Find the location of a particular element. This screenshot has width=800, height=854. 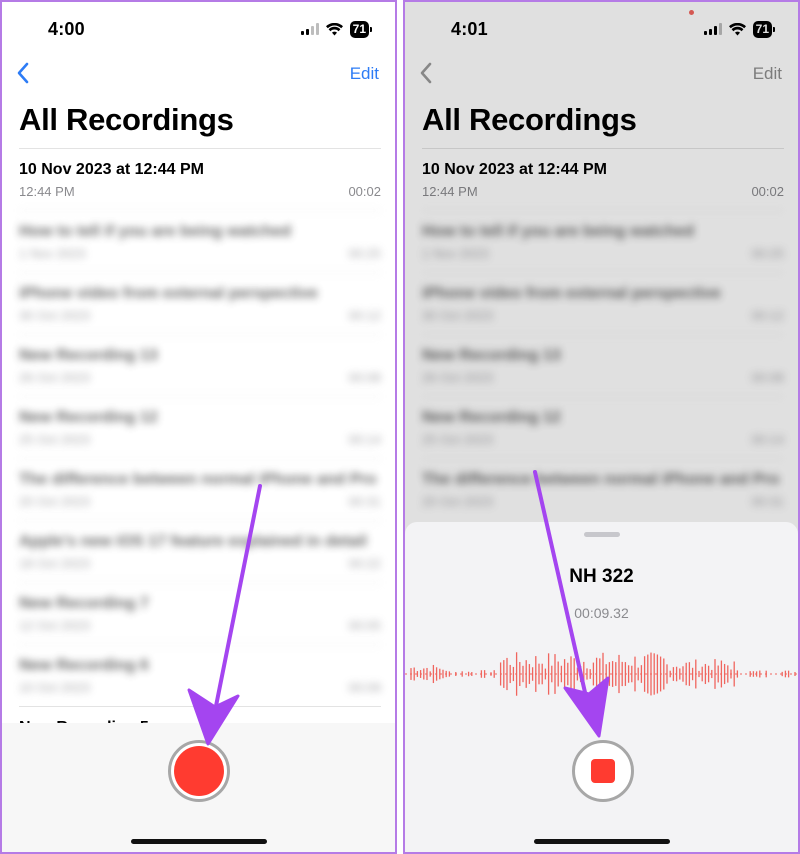

recording-duration: 00:25 is located at coordinates (364, 253).